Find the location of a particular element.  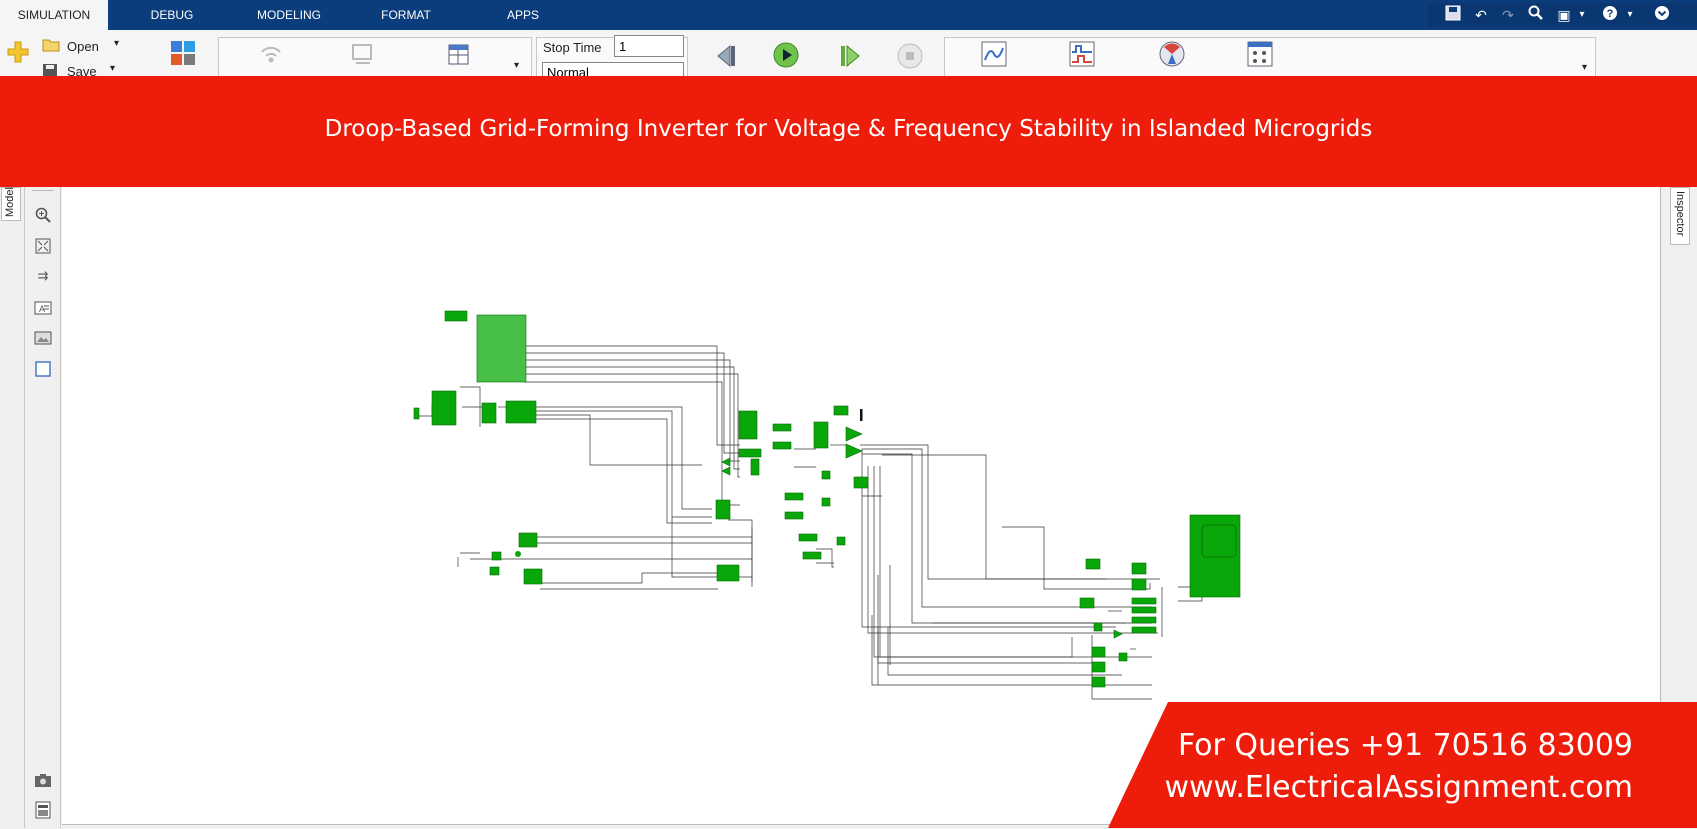

fit-view-icon is located at coordinates (43, 246).